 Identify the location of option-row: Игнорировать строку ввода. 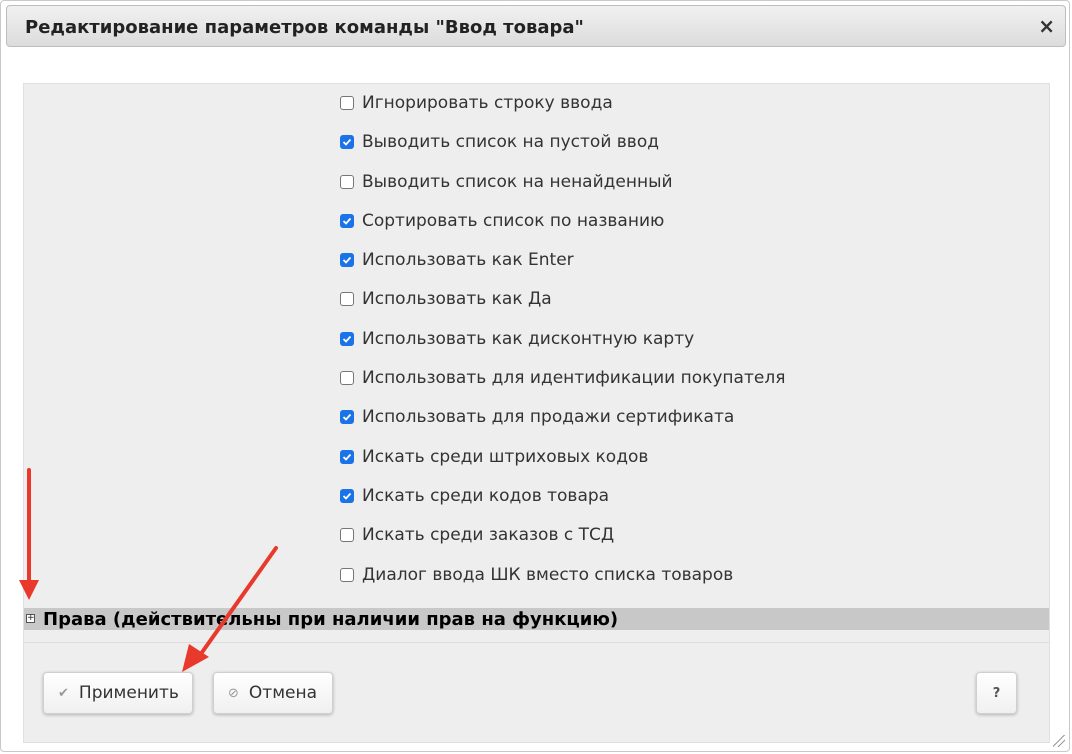
(476, 103).